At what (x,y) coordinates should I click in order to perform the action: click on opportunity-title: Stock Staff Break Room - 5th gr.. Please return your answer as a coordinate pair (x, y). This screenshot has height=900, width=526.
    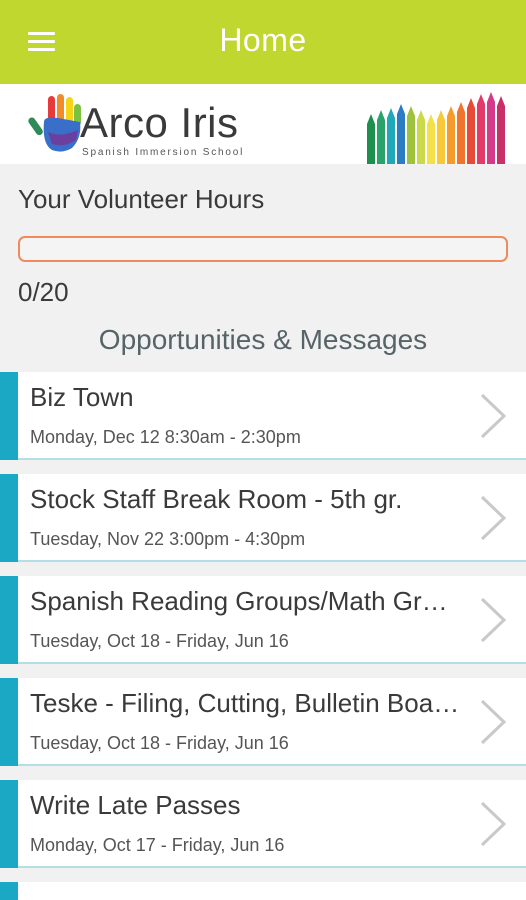
    Looking at the image, I should click on (216, 499).